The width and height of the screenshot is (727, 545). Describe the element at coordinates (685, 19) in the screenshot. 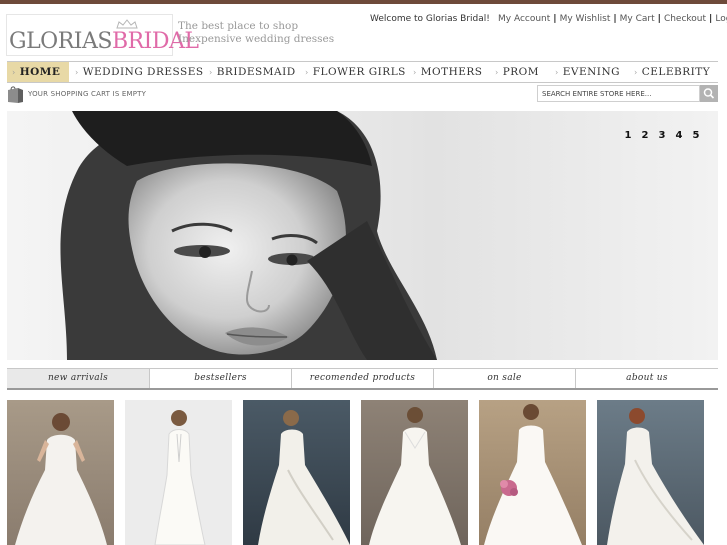

I see `checkout-link: Checkout` at that location.